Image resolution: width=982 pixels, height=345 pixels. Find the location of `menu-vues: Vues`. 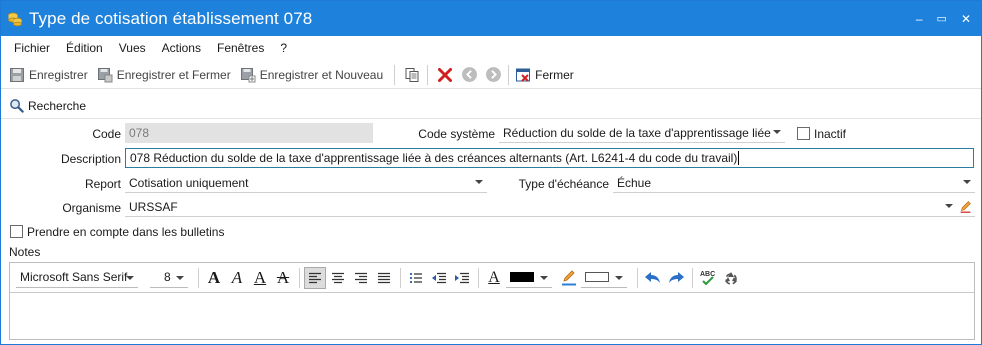

menu-vues: Vues is located at coordinates (132, 48).